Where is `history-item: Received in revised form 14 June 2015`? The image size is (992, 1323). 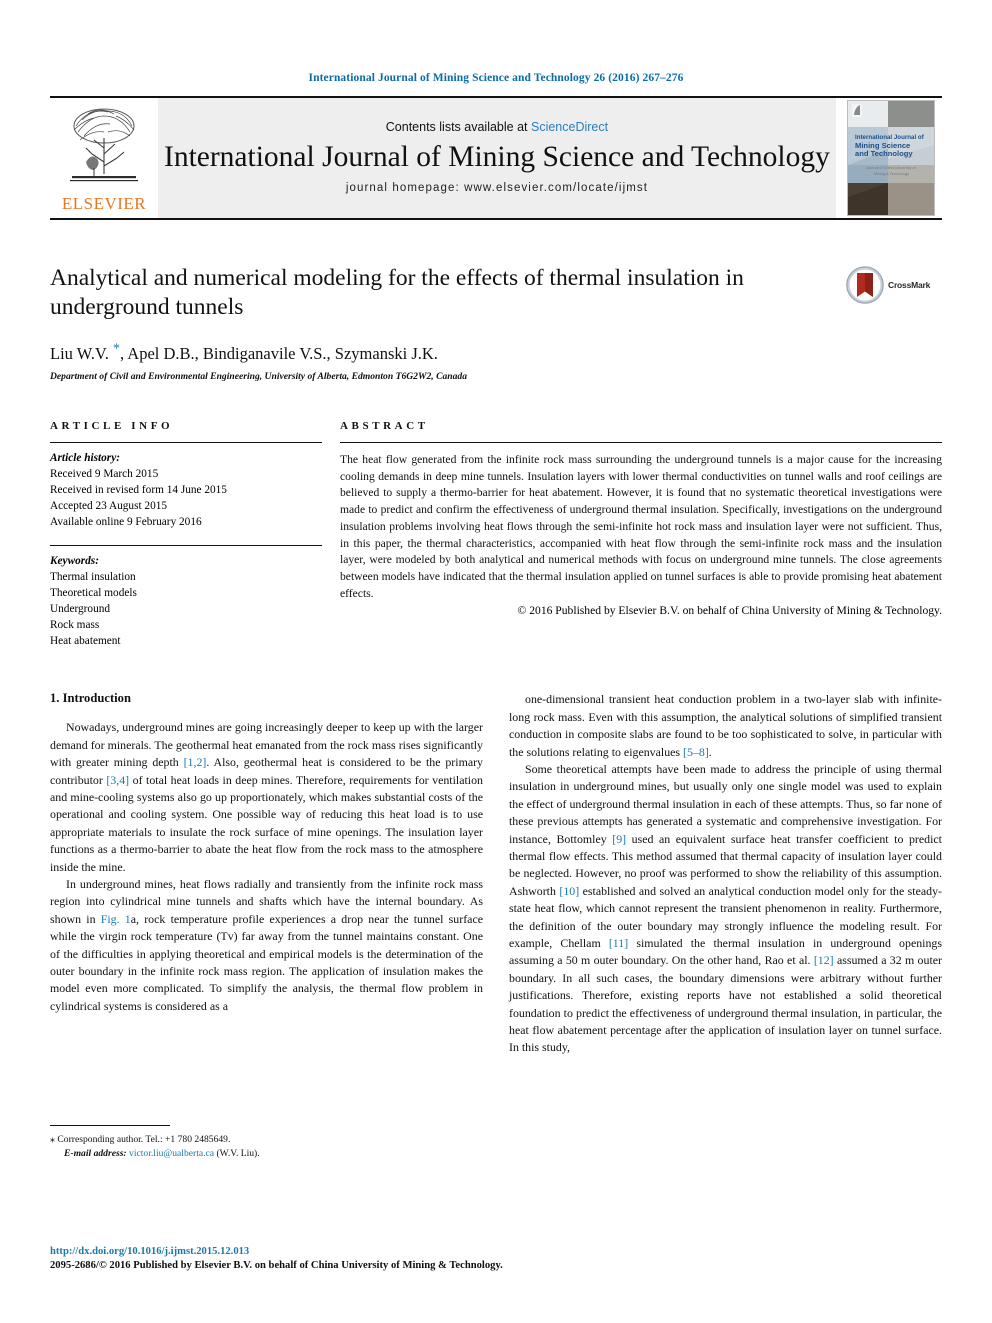 history-item: Received in revised form 14 June 2015 is located at coordinates (138, 490).